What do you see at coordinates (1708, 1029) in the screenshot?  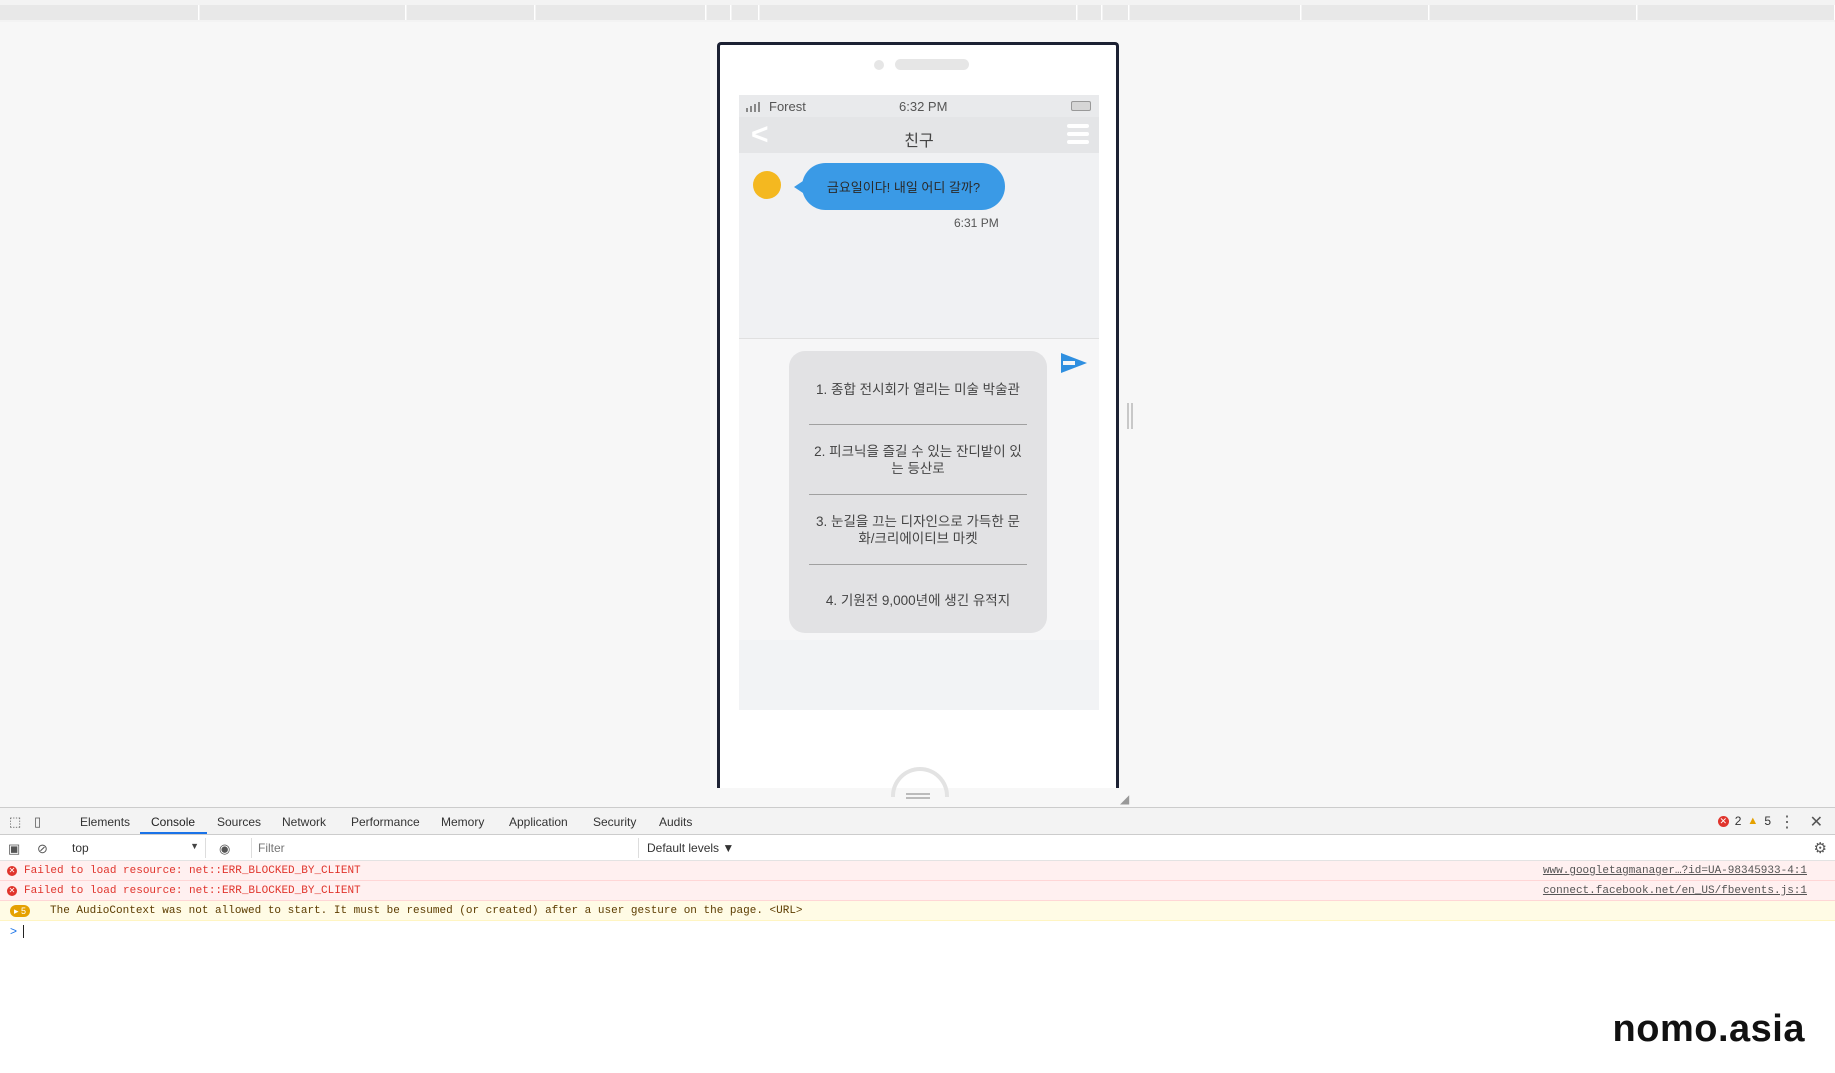 I see `watermark: nomo.asia` at bounding box center [1708, 1029].